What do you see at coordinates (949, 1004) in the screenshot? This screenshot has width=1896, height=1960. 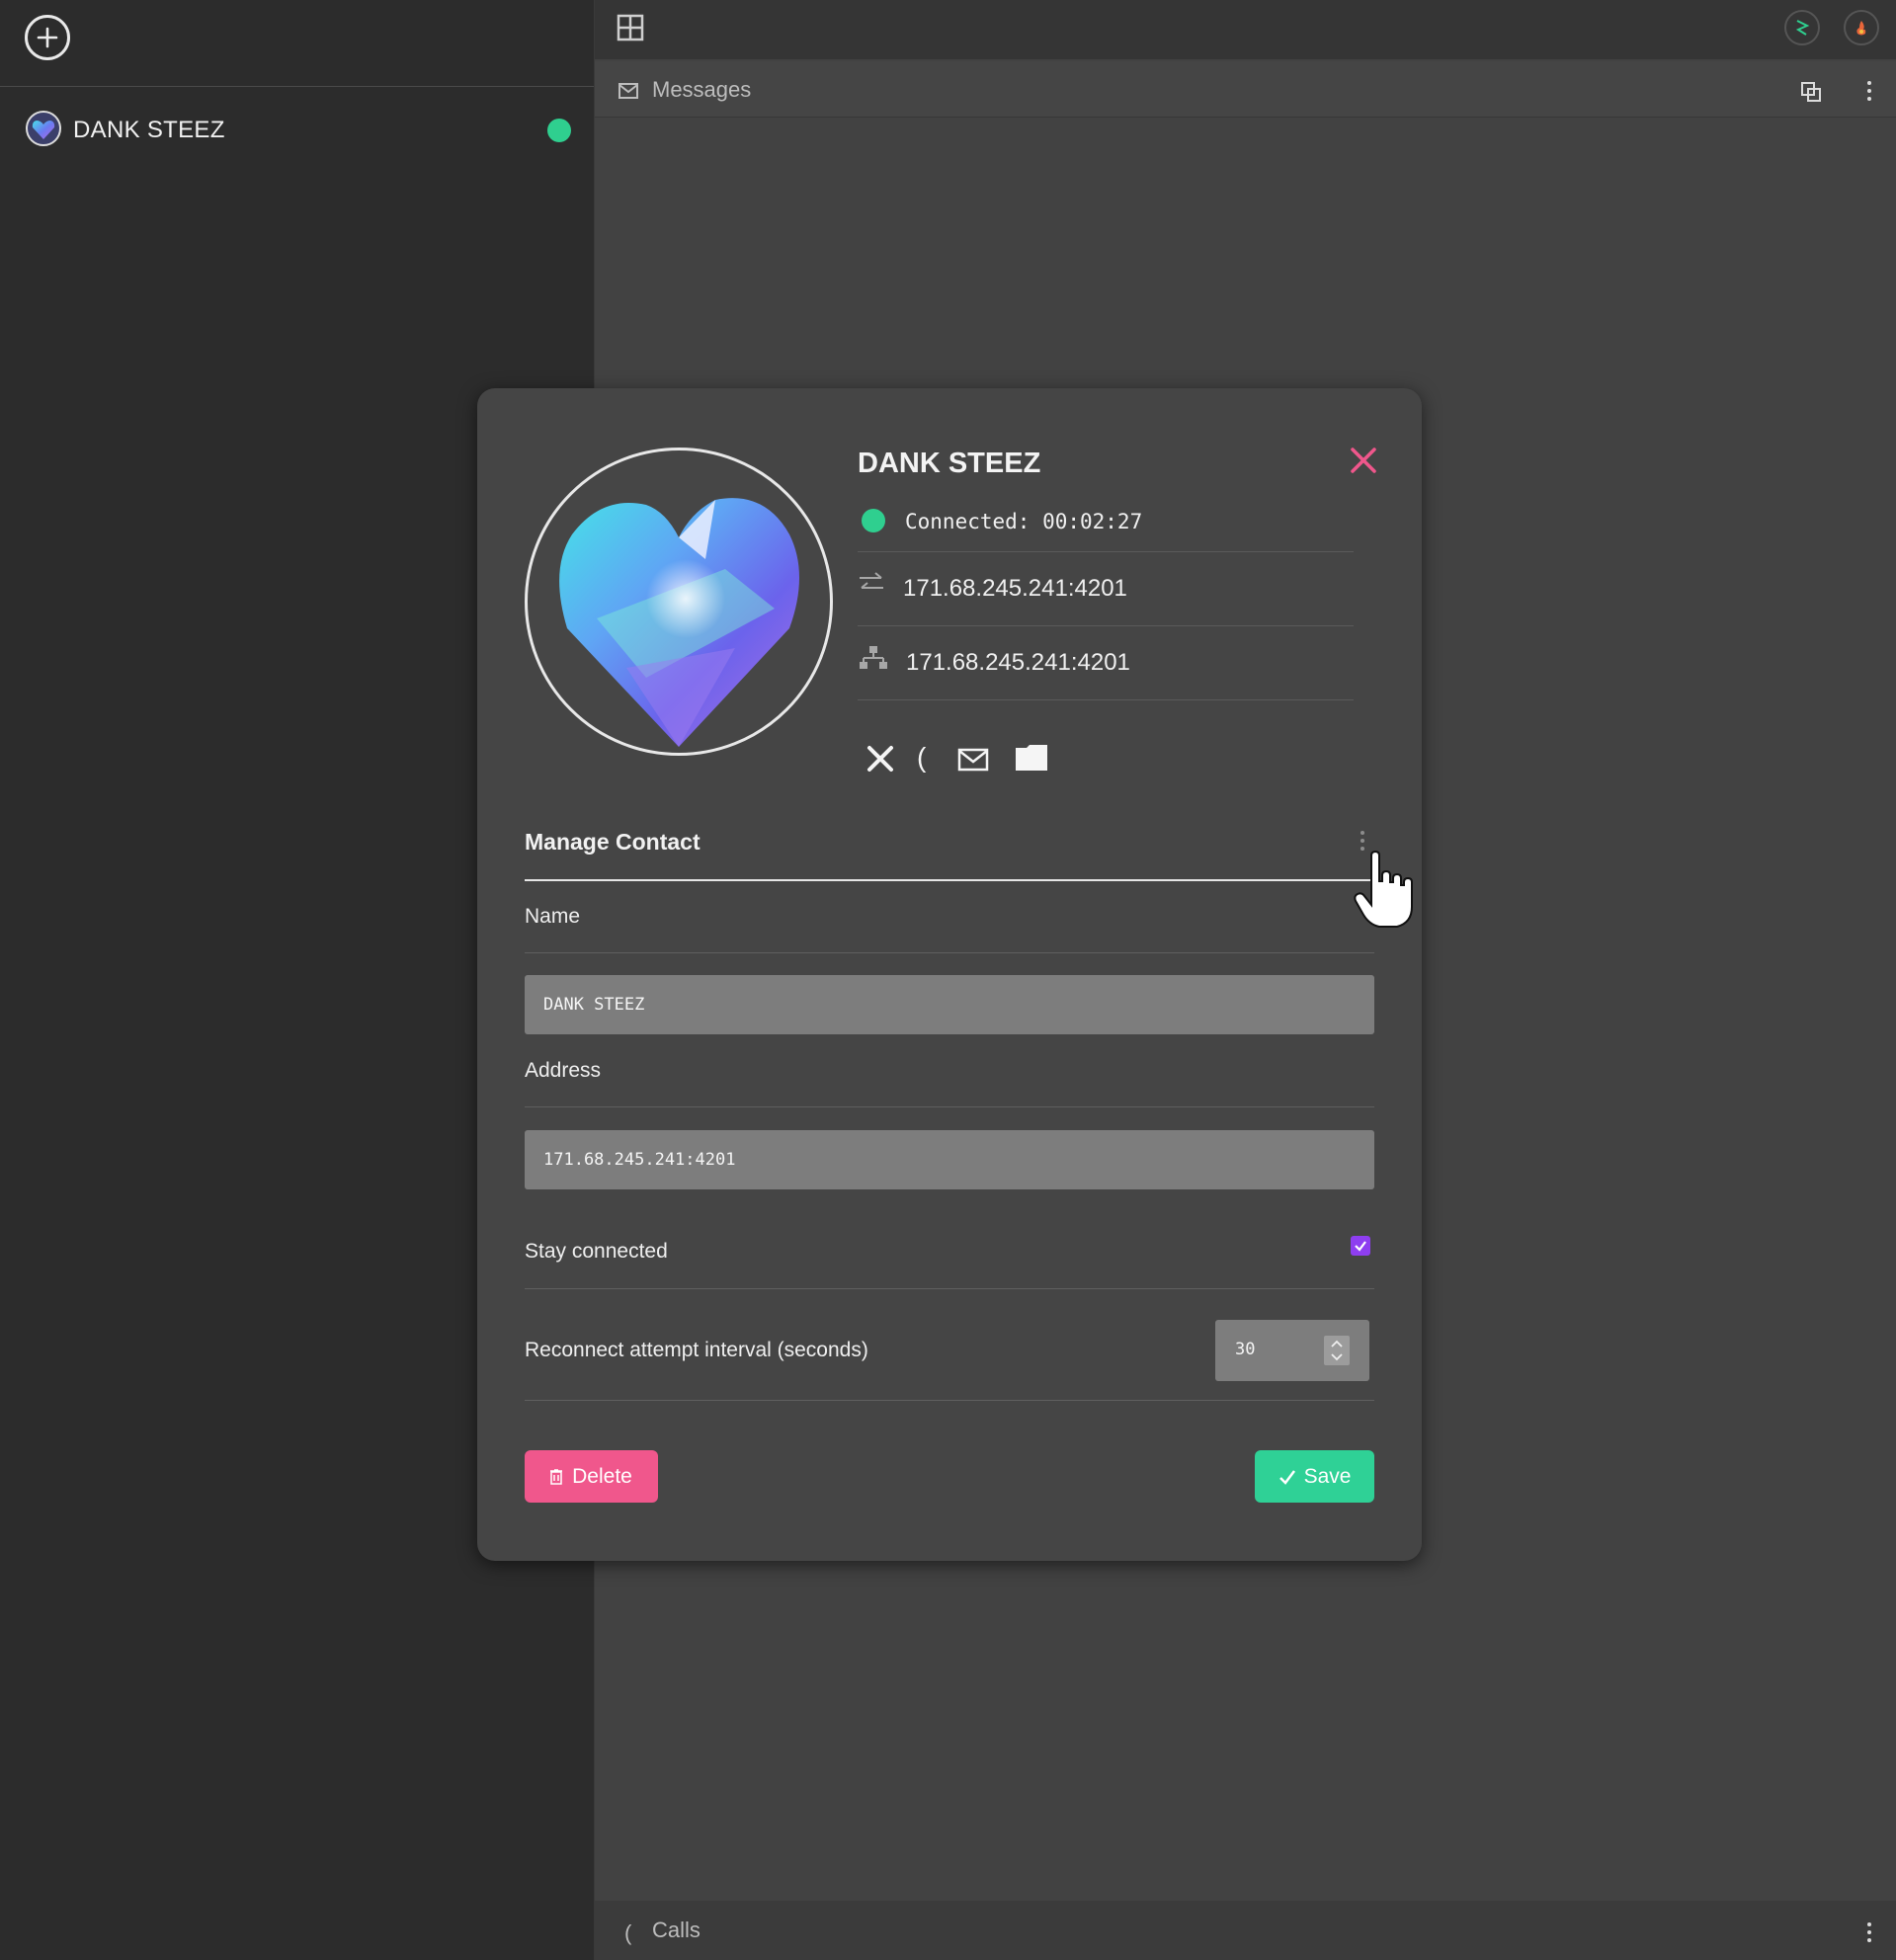 I see `name-input: DANK STEEZ` at bounding box center [949, 1004].